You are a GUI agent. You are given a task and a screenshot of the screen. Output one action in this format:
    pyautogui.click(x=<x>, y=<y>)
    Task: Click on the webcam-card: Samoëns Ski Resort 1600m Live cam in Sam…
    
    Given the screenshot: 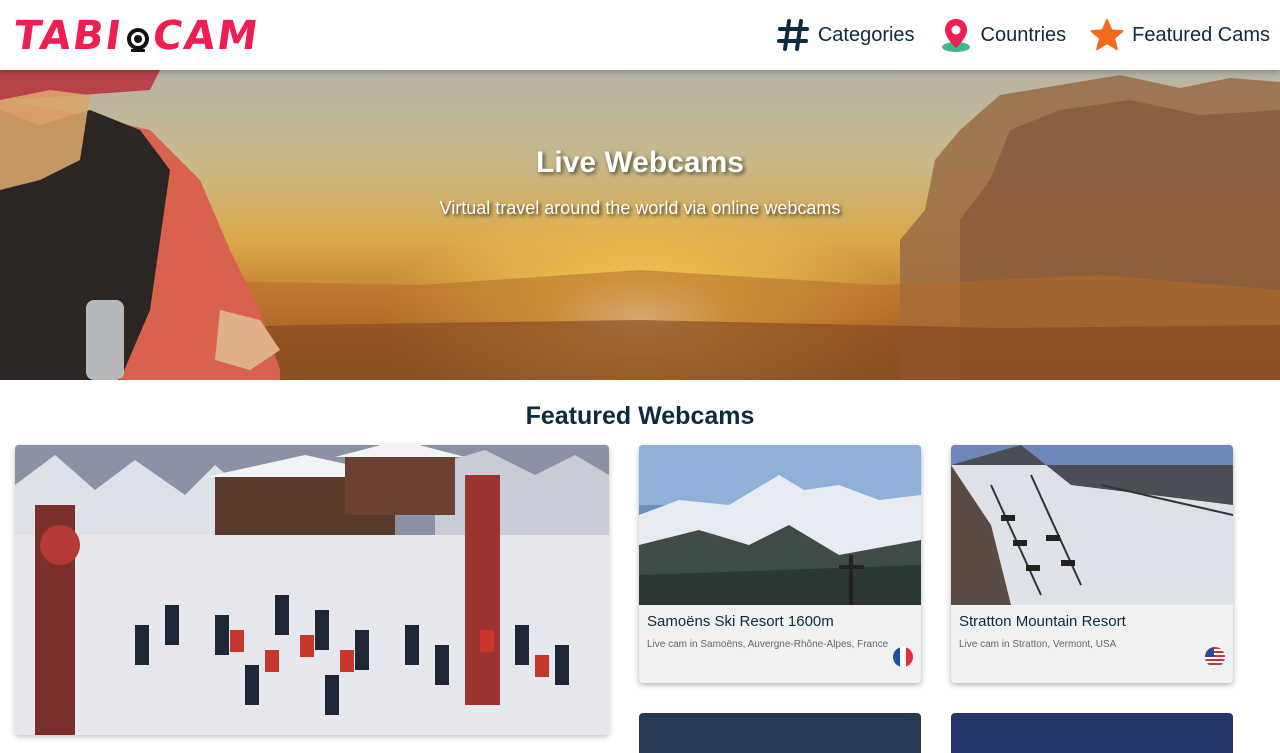 What is the action you would take?
    pyautogui.click(x=780, y=564)
    